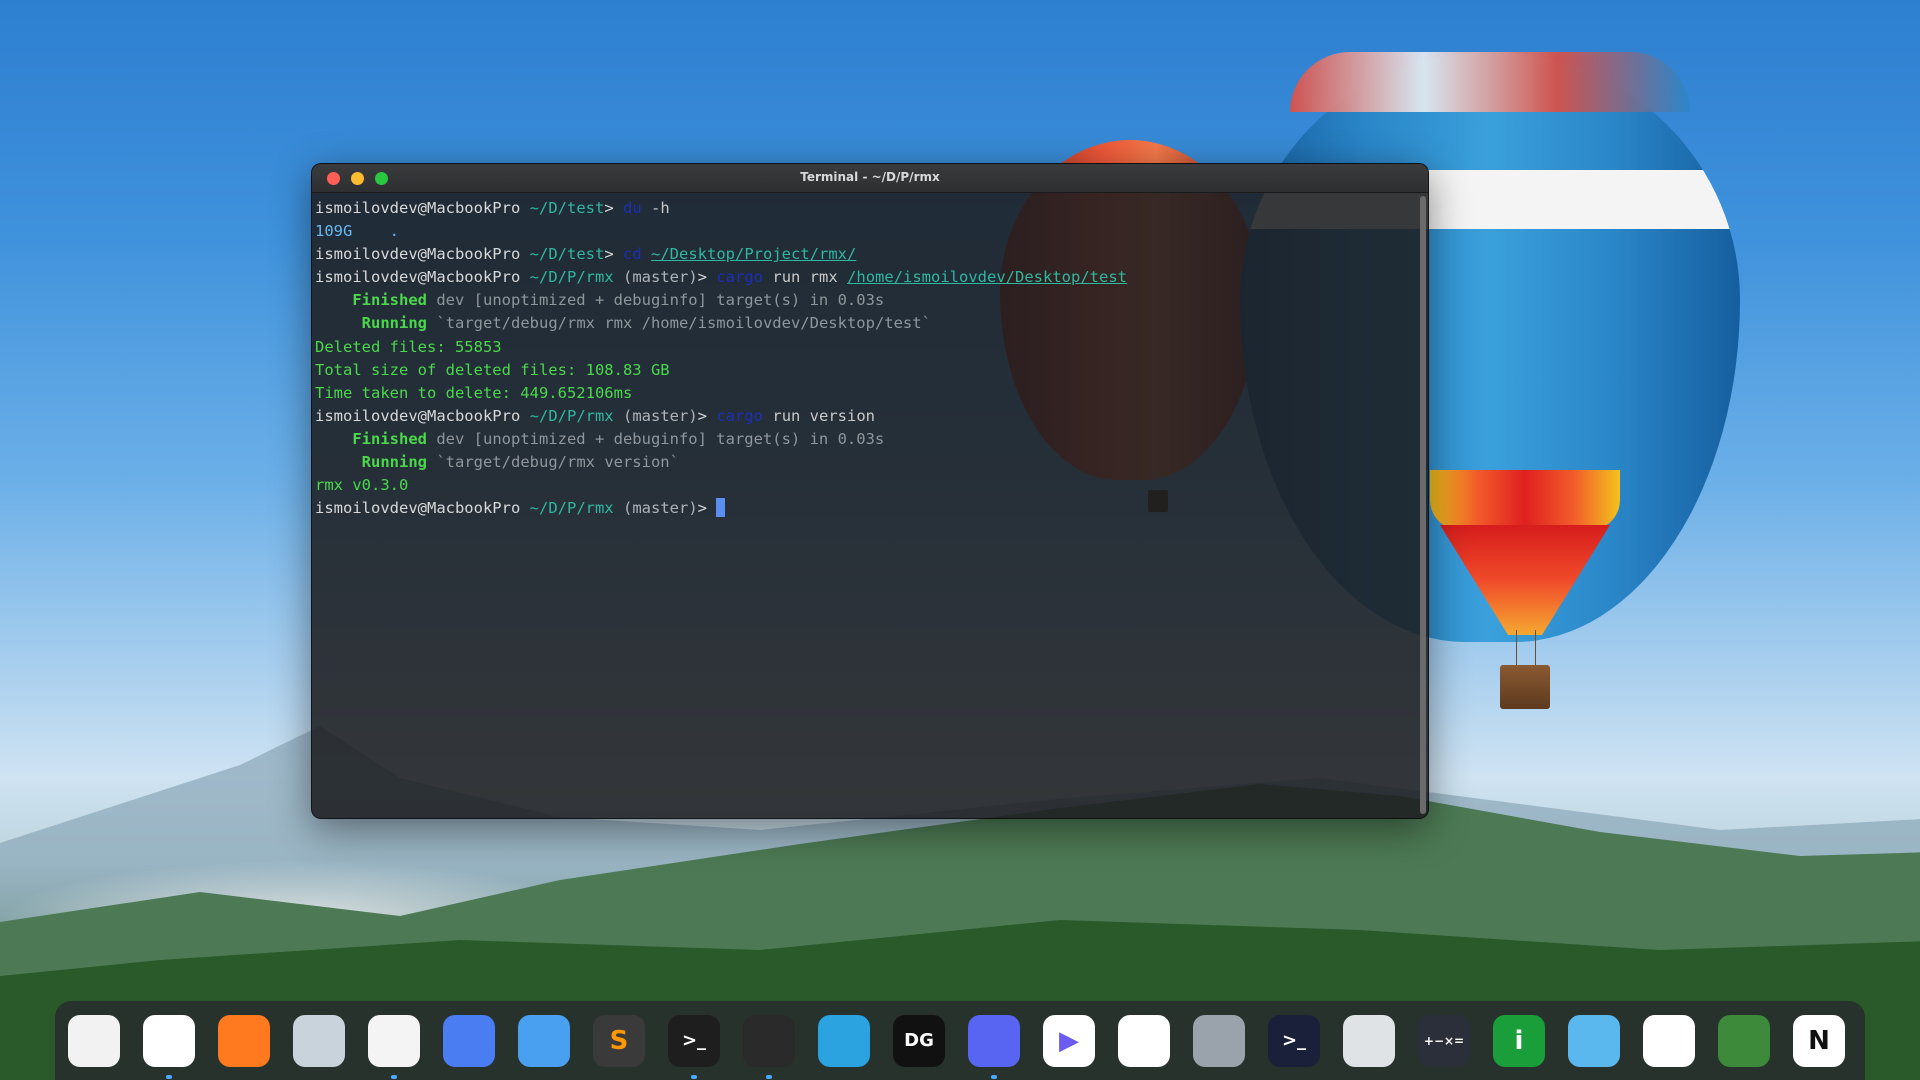  What do you see at coordinates (544, 1040) in the screenshot?
I see `dock-item-finder` at bounding box center [544, 1040].